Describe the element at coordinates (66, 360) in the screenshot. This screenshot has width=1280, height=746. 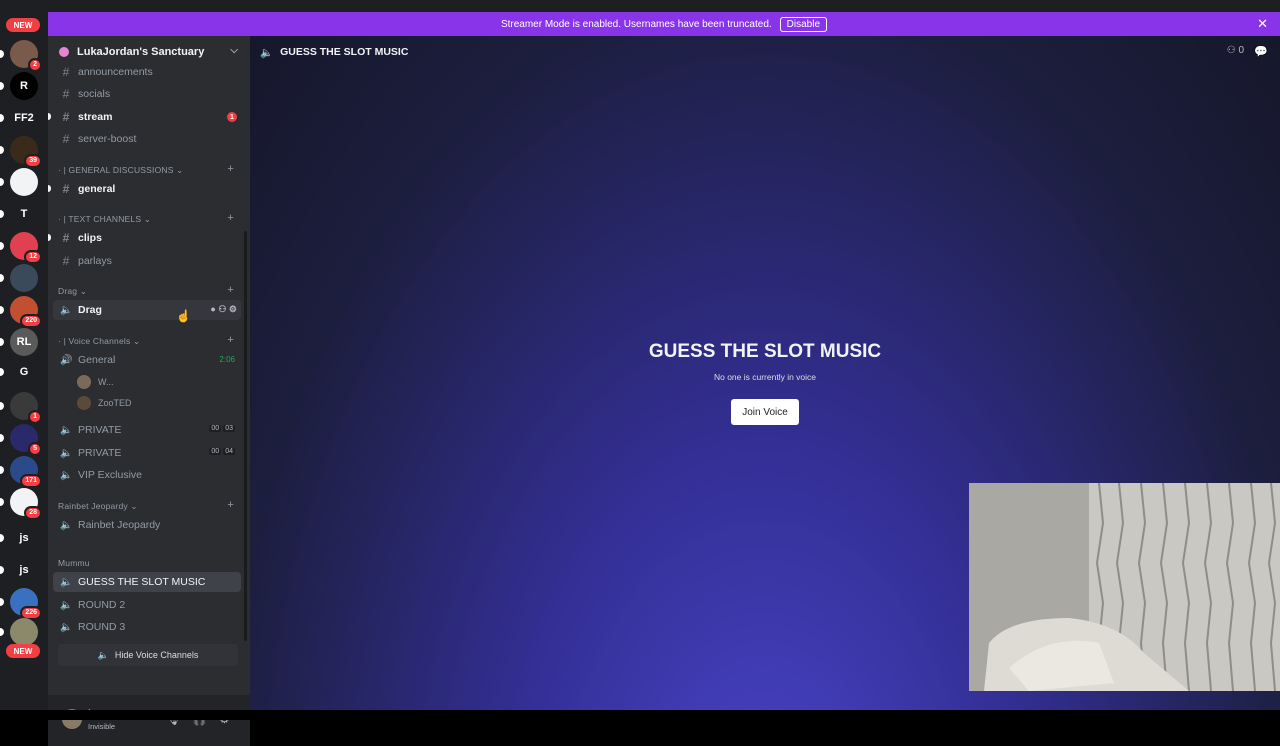
I see `speaker-icon: 🔊` at that location.